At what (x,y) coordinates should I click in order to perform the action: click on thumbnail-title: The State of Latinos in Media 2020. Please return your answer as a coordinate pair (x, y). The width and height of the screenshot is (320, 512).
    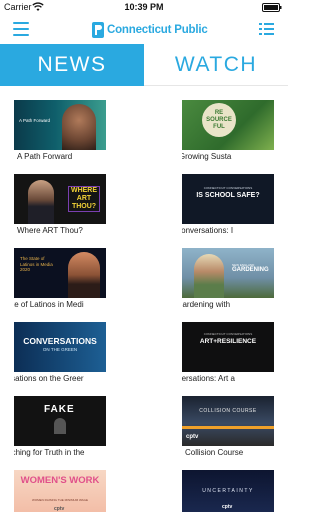
    Looking at the image, I should click on (36, 264).